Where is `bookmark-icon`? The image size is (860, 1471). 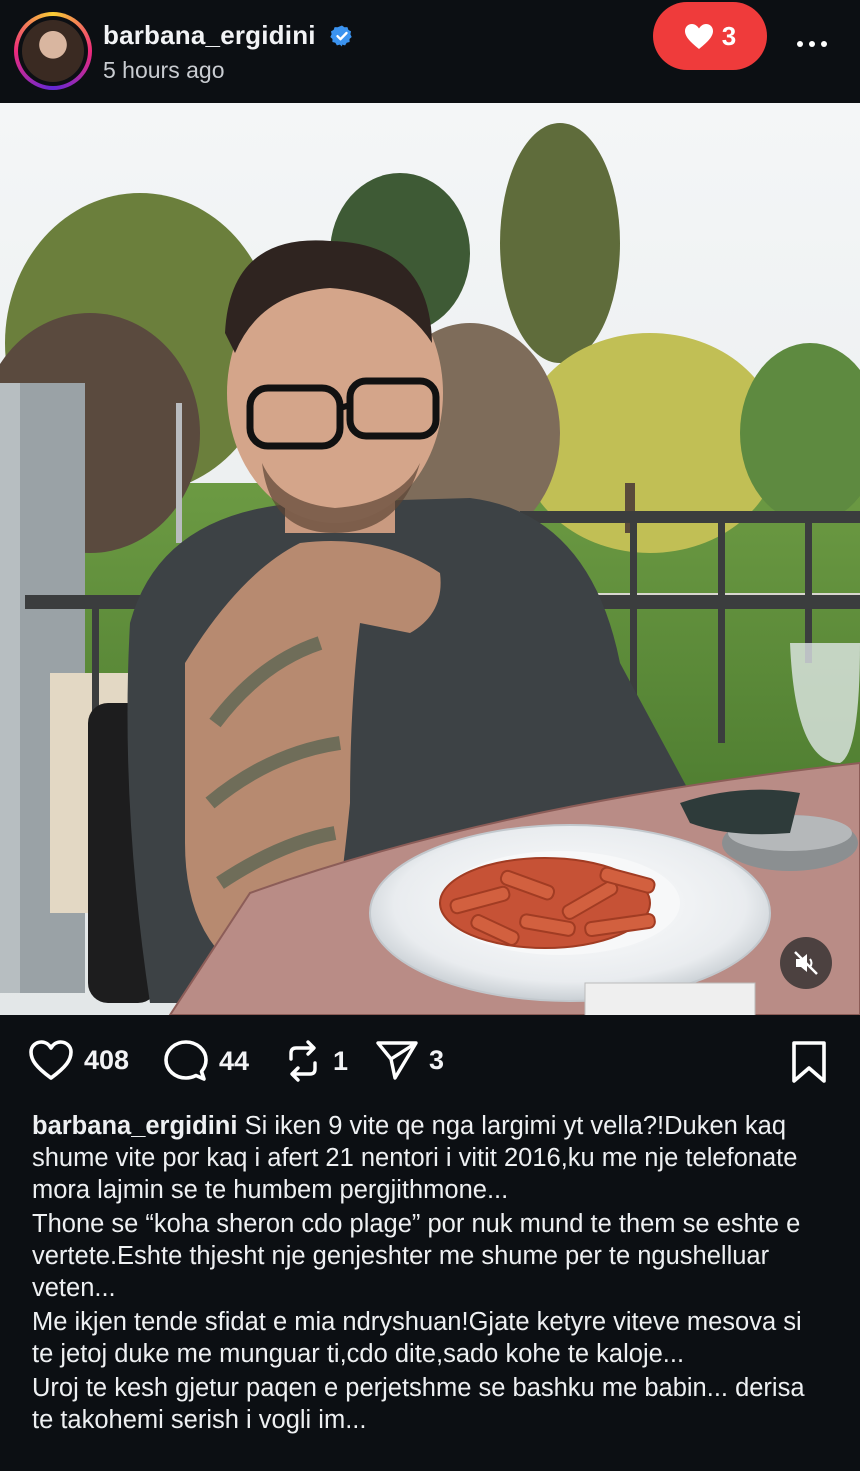 bookmark-icon is located at coordinates (809, 1062).